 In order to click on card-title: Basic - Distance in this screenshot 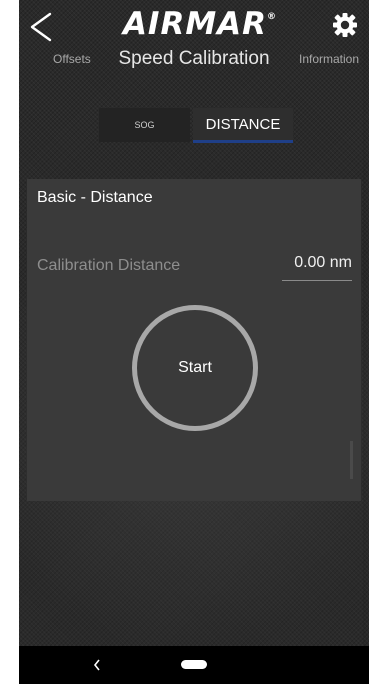, I will do `click(95, 197)`.